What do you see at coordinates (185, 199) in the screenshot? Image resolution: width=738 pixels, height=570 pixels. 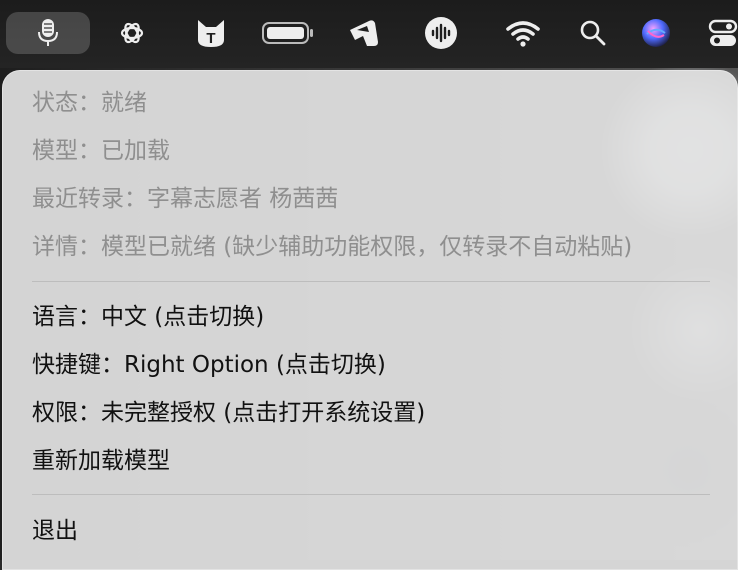 I see `recent-transcription-item: 最近转录：字幕志愿者 杨茜茜` at bounding box center [185, 199].